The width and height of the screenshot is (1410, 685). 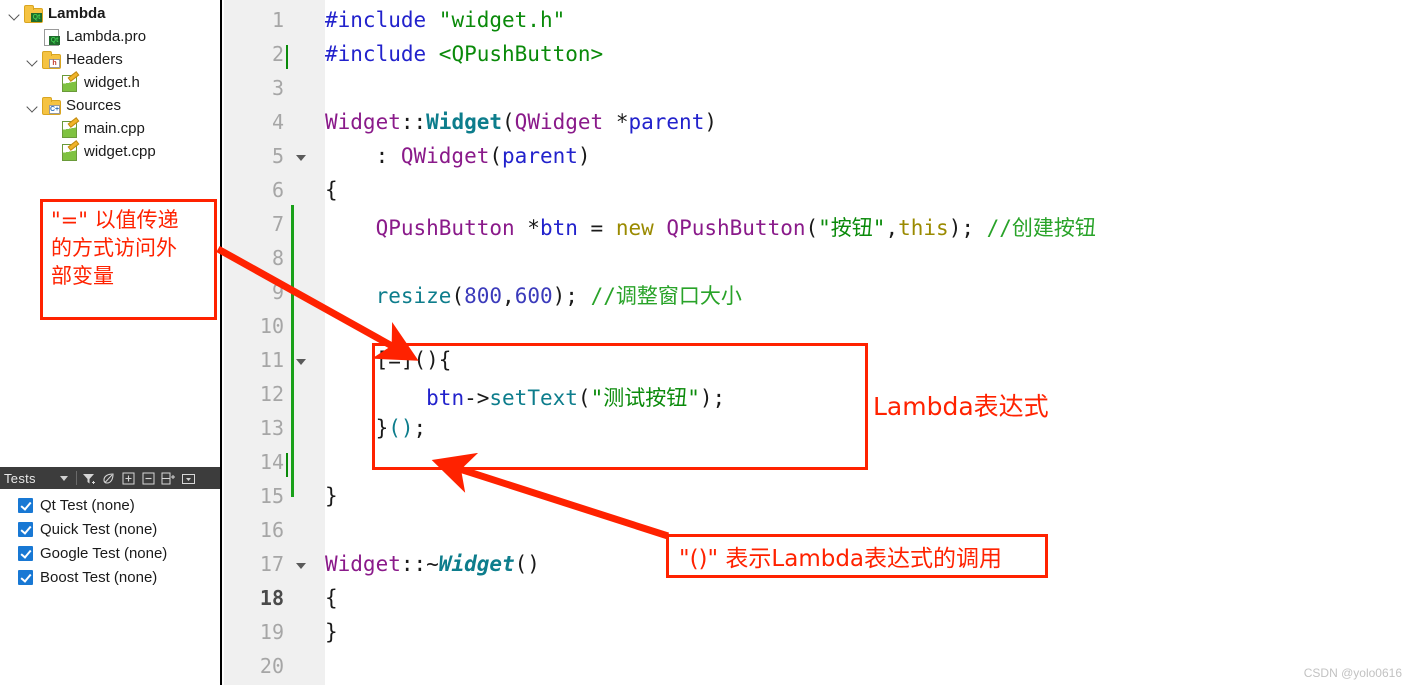 I want to click on code-line: #include "widget.h", so click(x=445, y=20).